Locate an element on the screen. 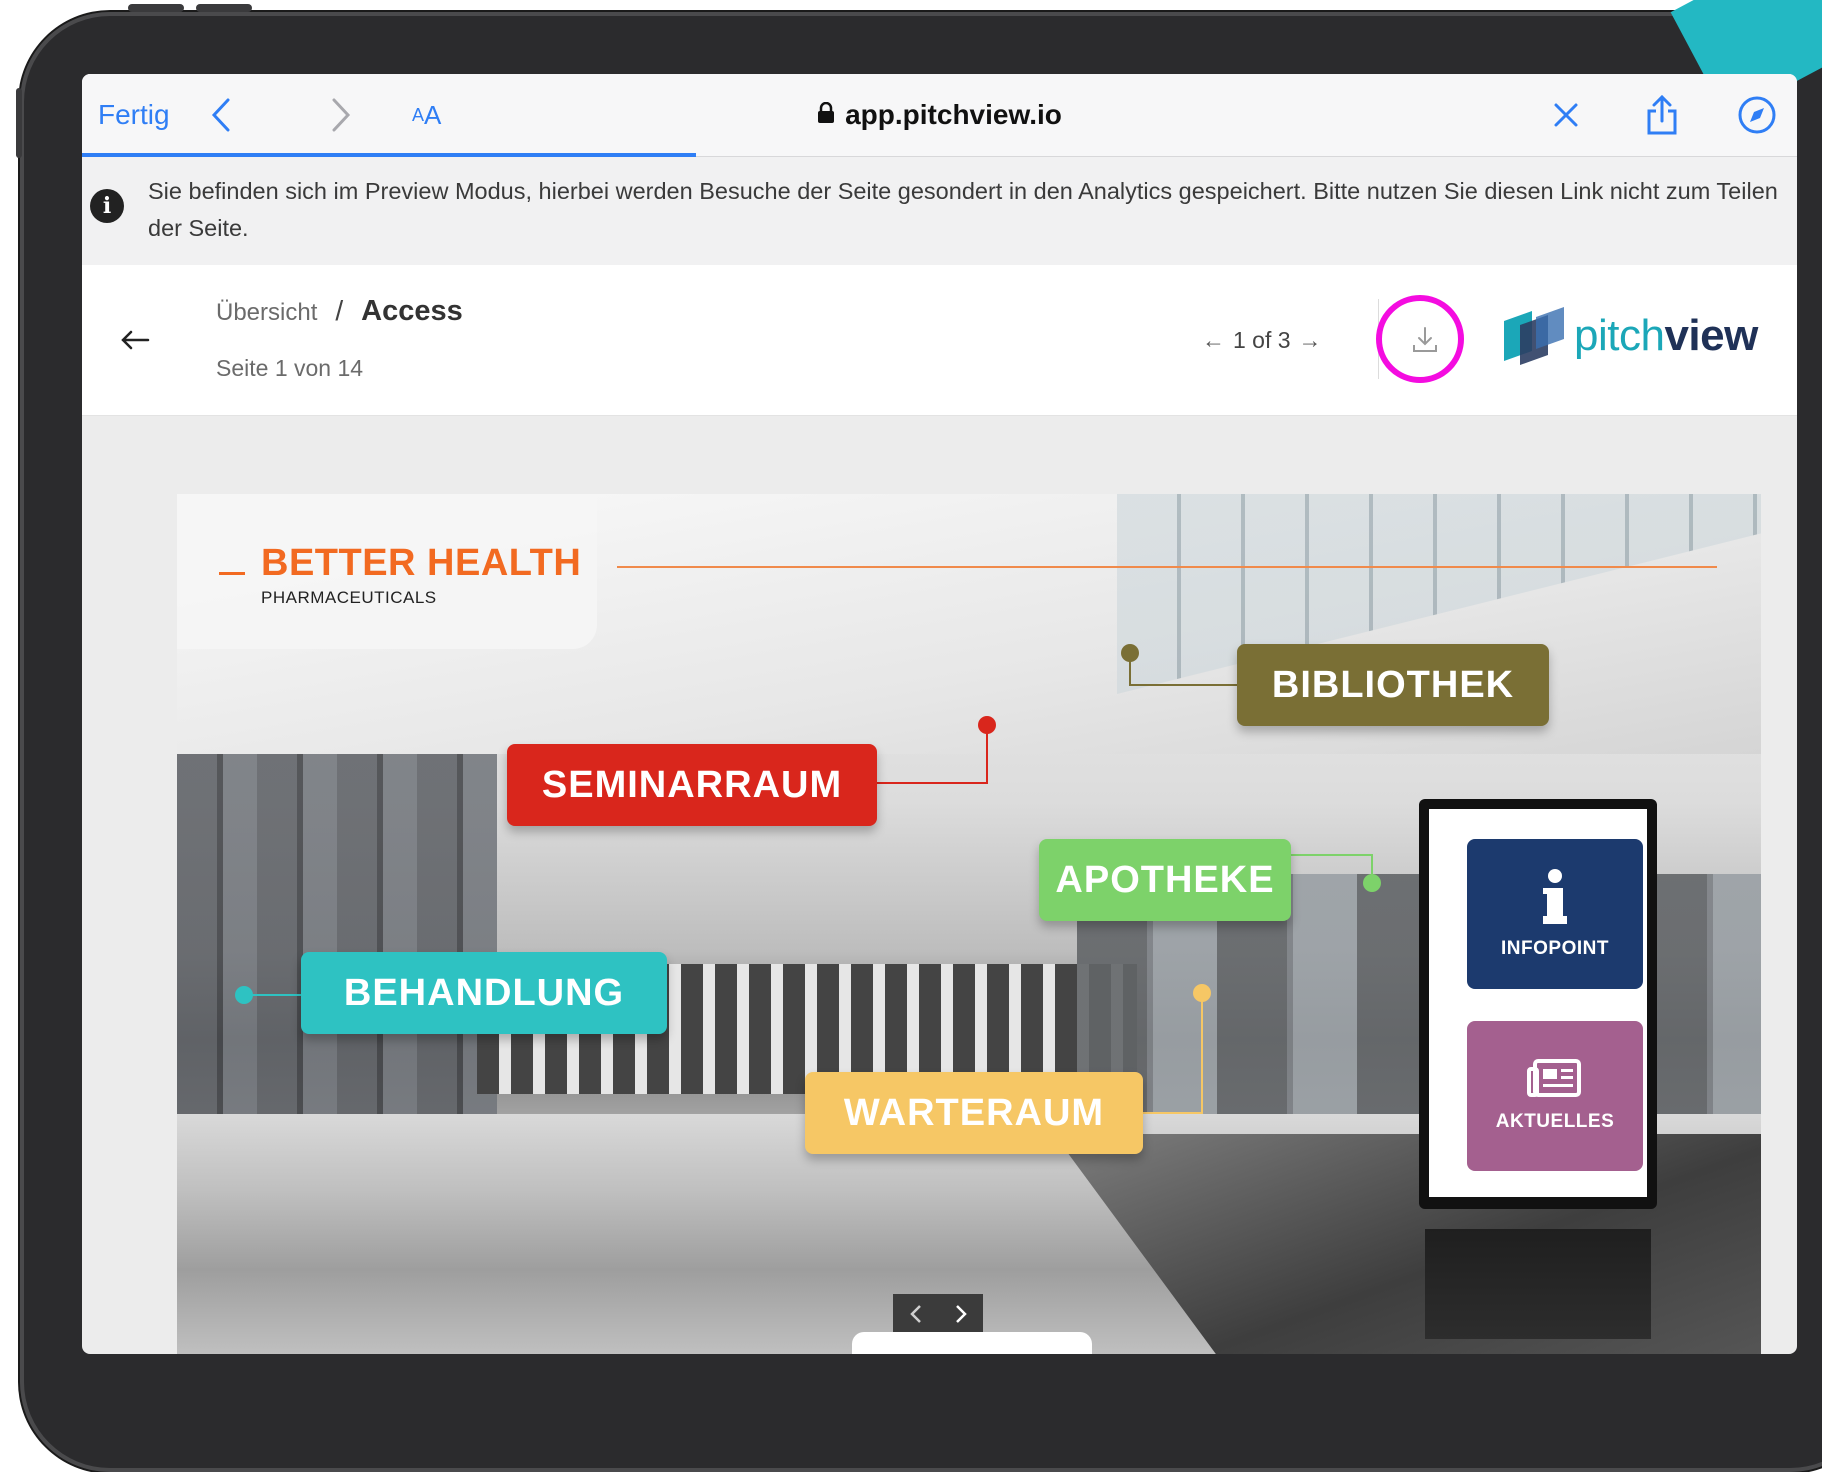 The image size is (1822, 1472). lock-icon is located at coordinates (826, 115).